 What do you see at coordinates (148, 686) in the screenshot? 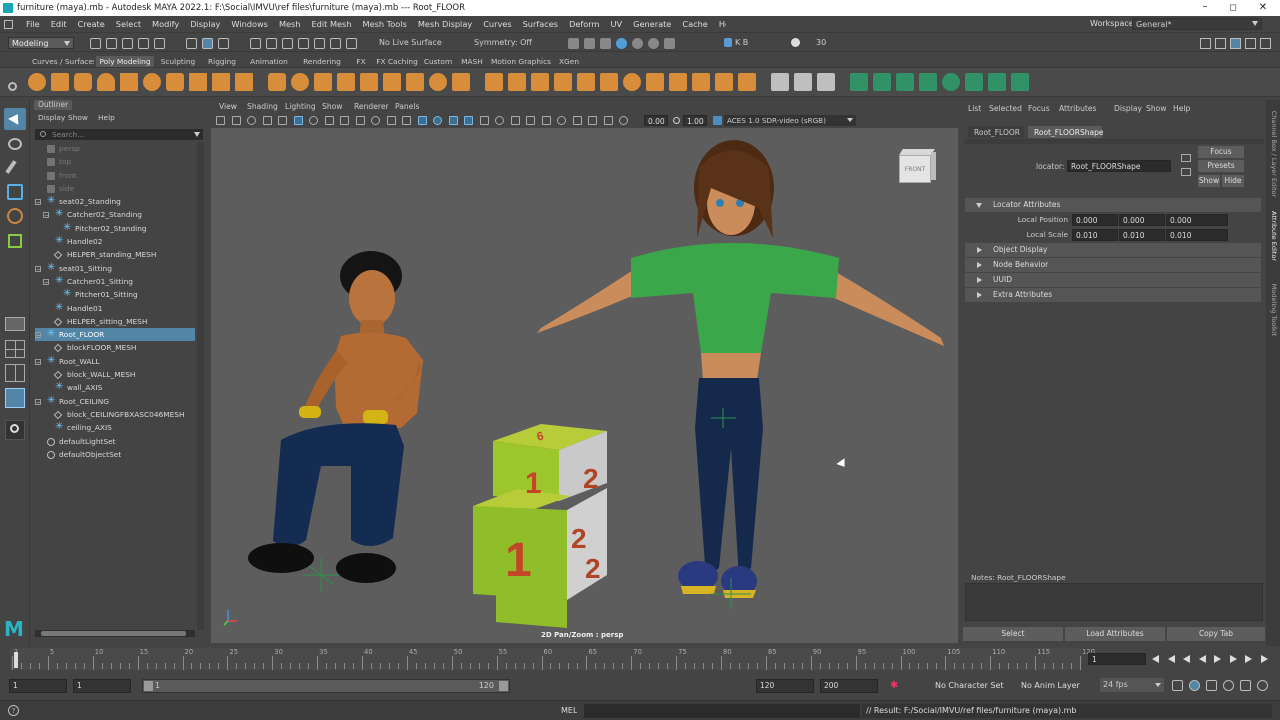
I see `range-handle-left` at bounding box center [148, 686].